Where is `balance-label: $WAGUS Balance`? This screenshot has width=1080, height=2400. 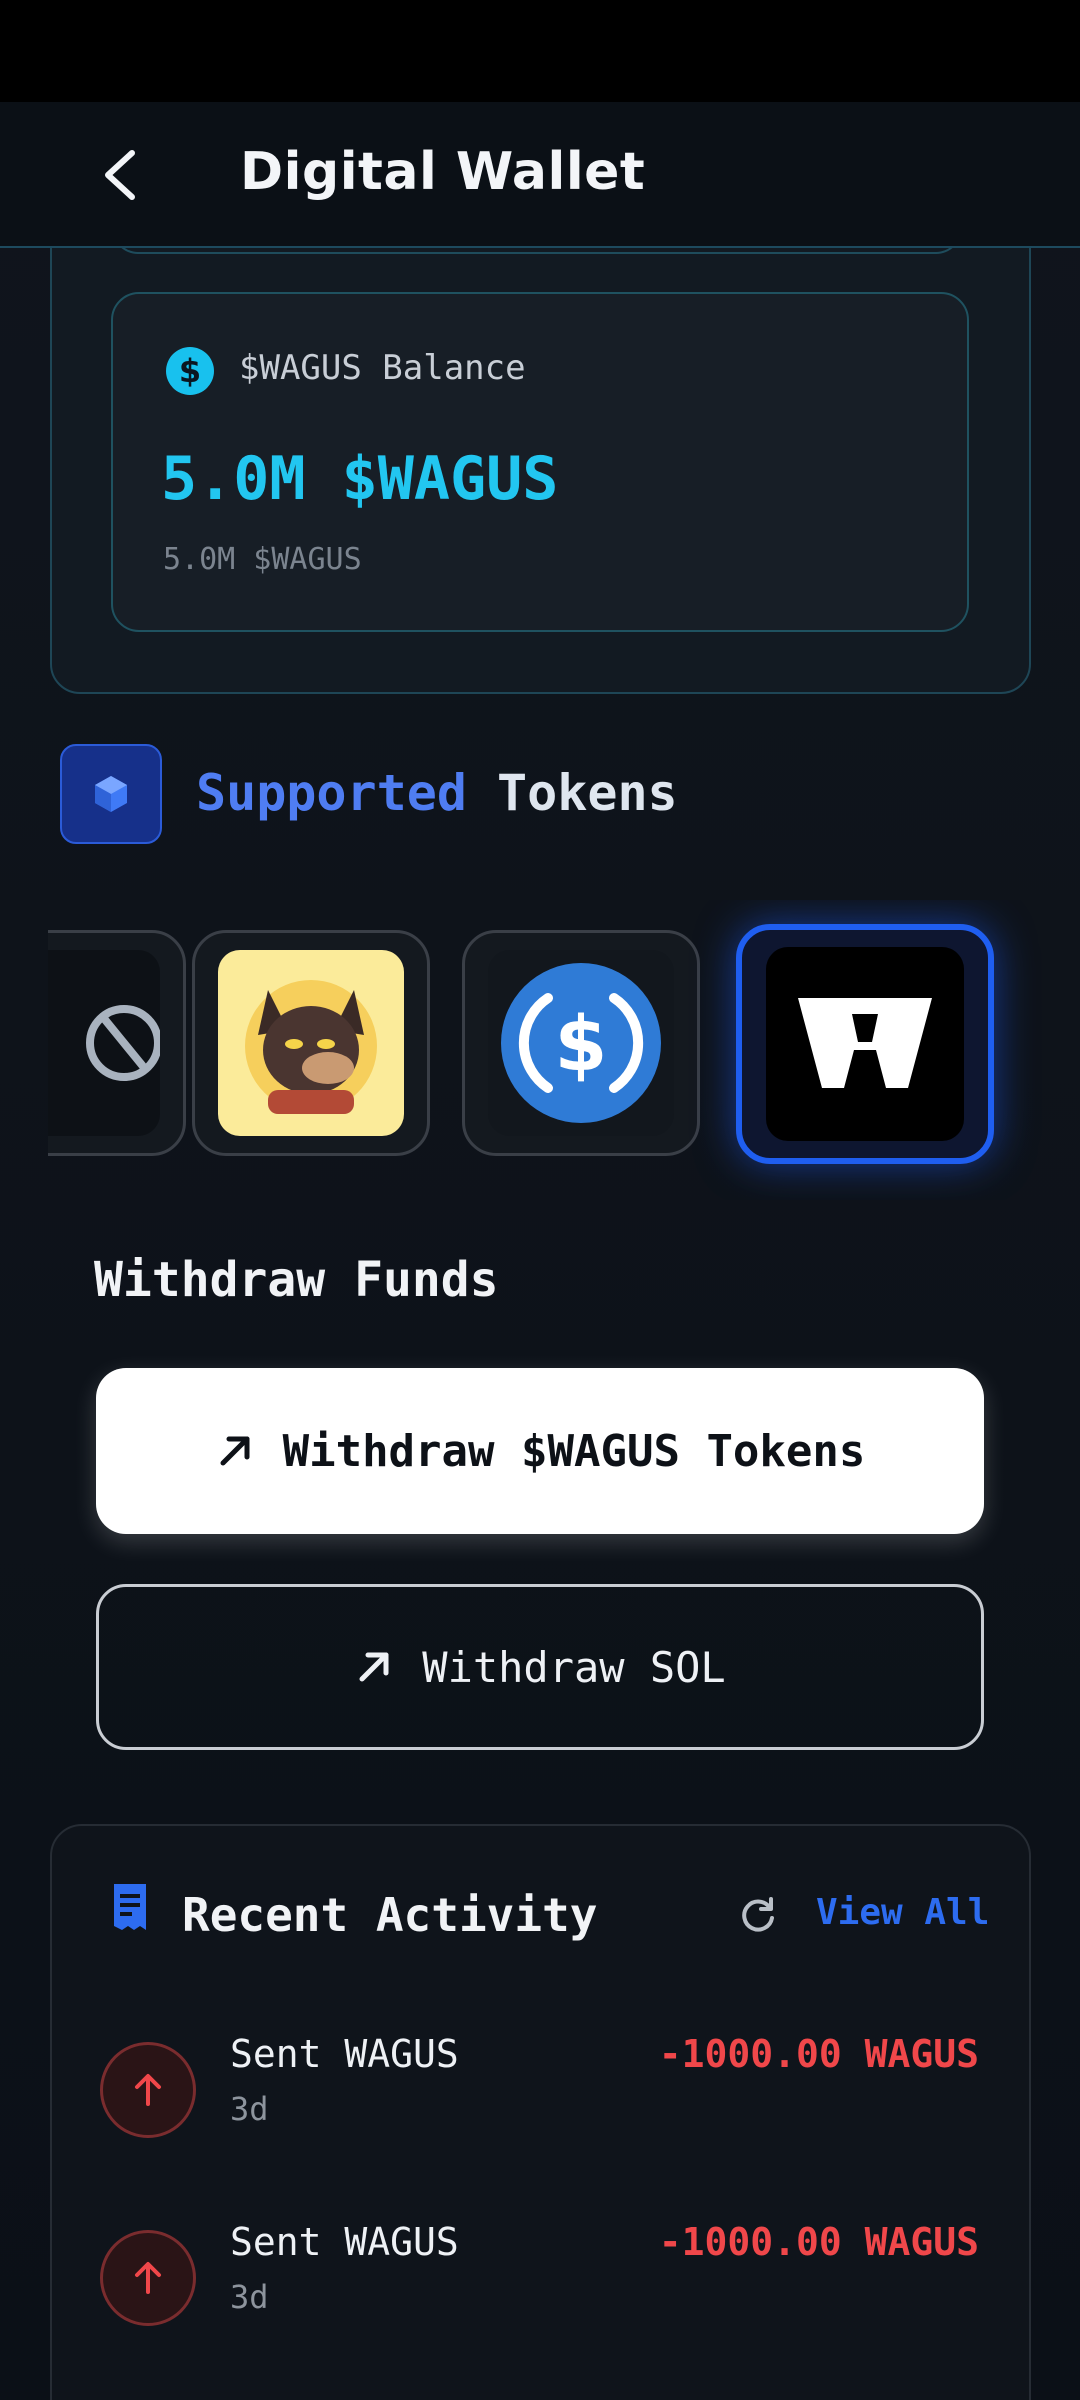 balance-label: $WAGUS Balance is located at coordinates (382, 368).